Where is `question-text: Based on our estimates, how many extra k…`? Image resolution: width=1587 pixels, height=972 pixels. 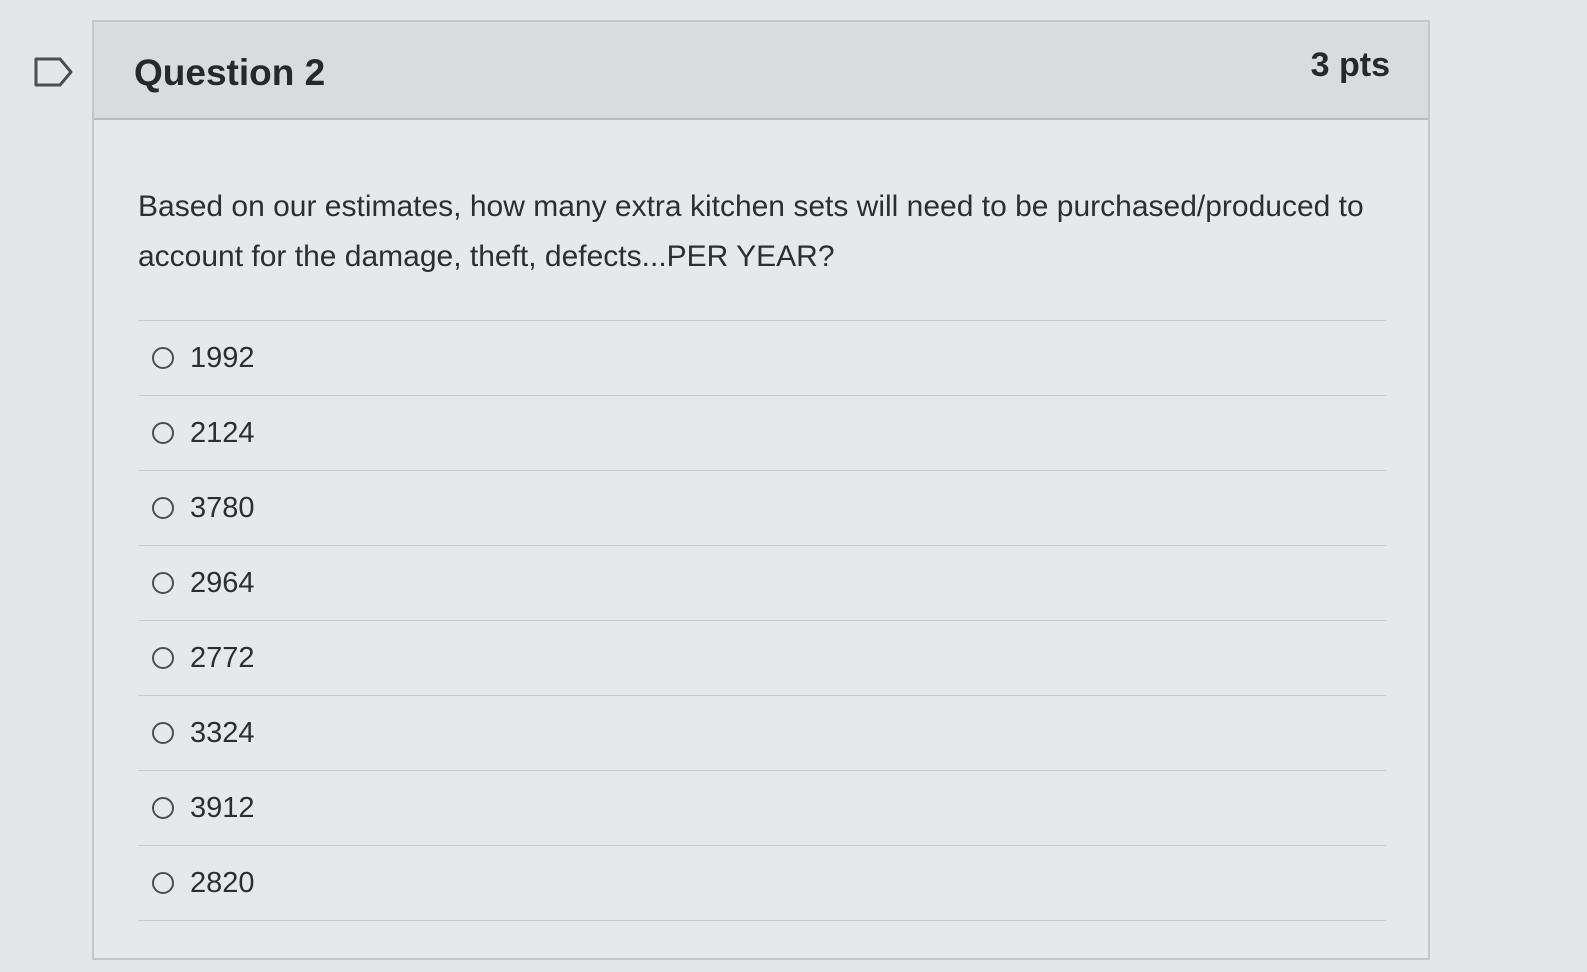
question-text: Based on our estimates, how many extra k… is located at coordinates (751, 231).